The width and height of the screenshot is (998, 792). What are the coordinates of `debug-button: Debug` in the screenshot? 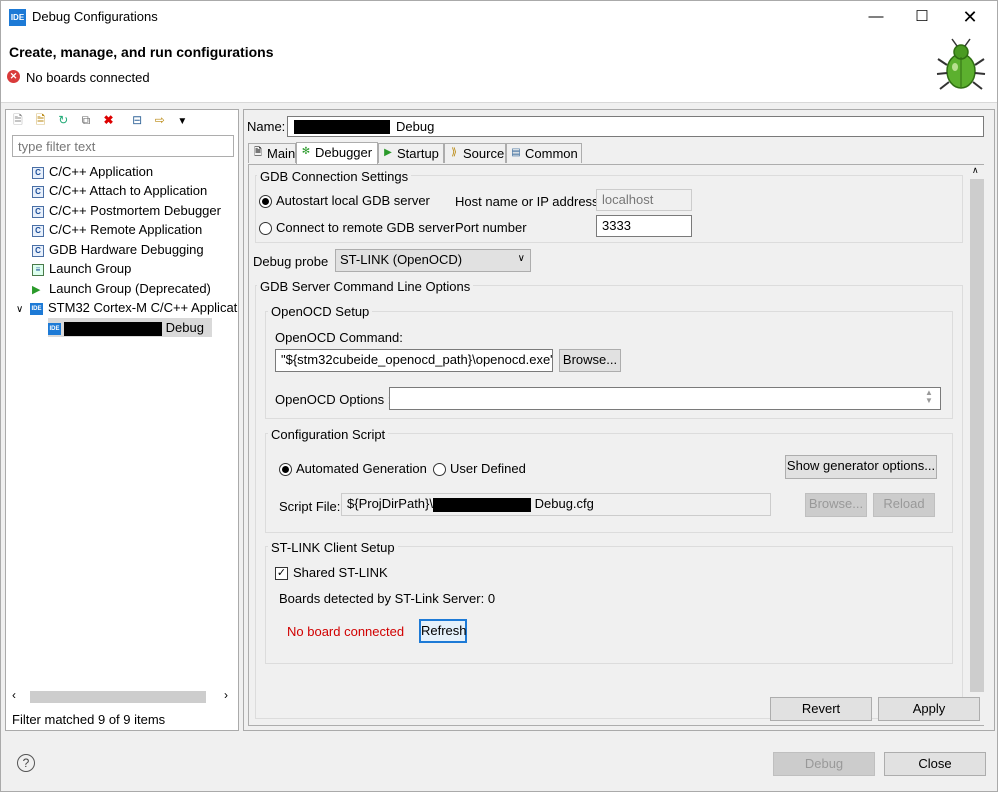 It's located at (824, 764).